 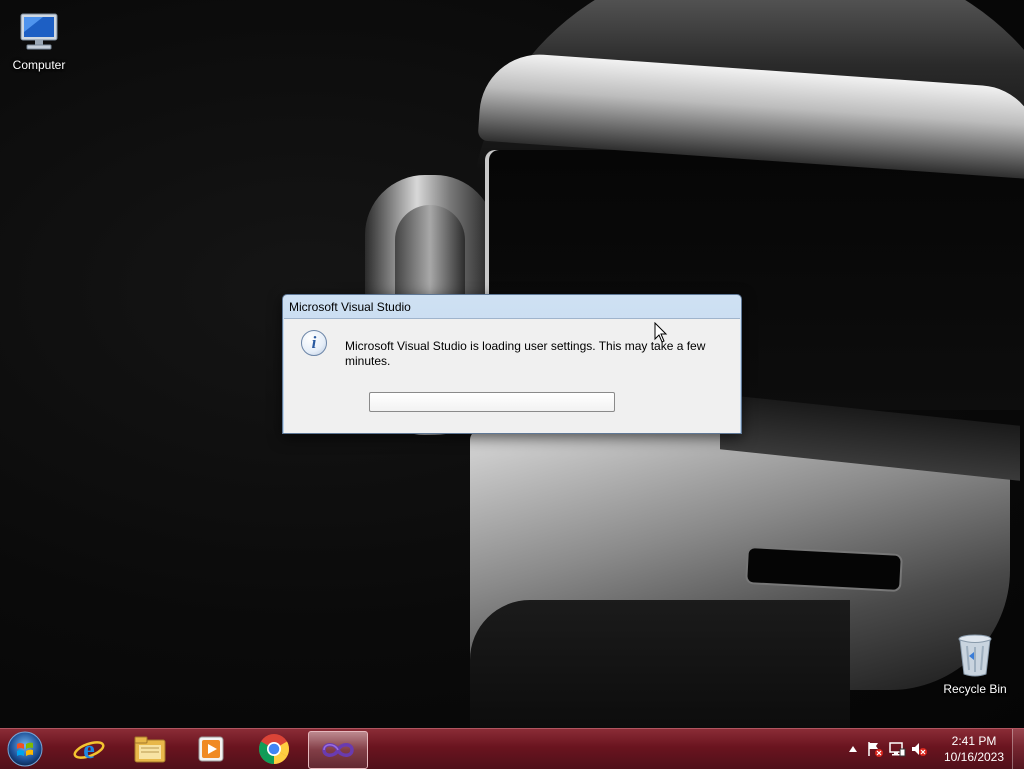 I want to click on media-player-icon, so click(x=211, y=749).